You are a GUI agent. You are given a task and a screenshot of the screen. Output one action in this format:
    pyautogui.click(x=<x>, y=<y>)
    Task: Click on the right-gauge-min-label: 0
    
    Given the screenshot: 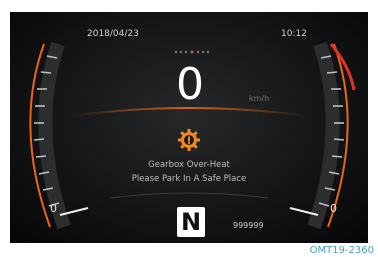 What is the action you would take?
    pyautogui.click(x=333, y=208)
    